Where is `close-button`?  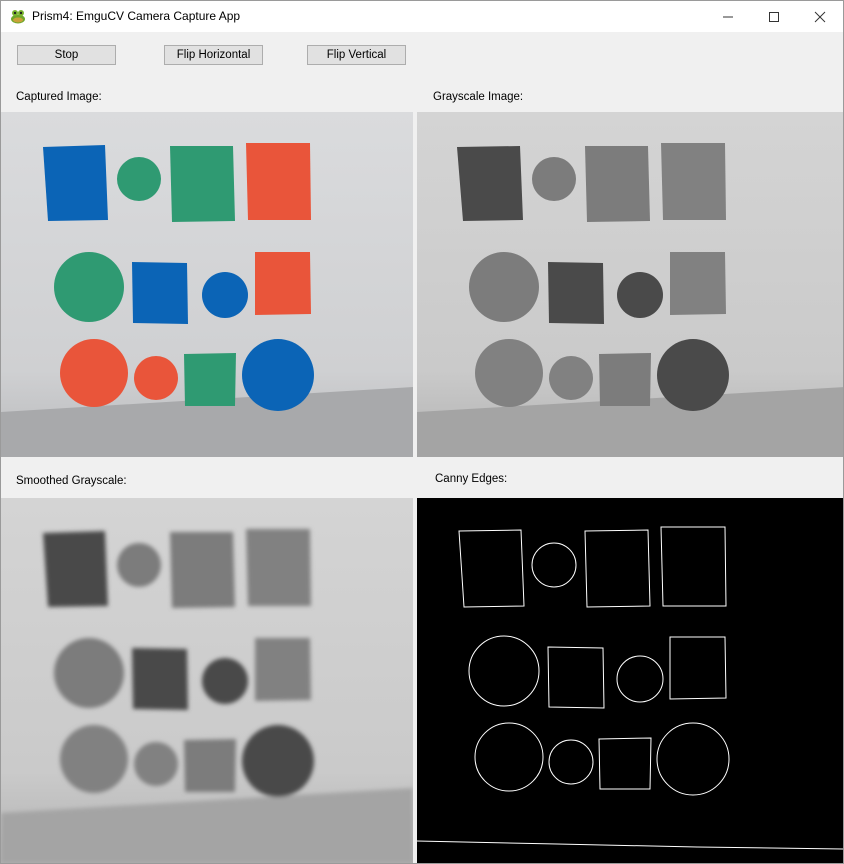
close-button is located at coordinates (820, 16).